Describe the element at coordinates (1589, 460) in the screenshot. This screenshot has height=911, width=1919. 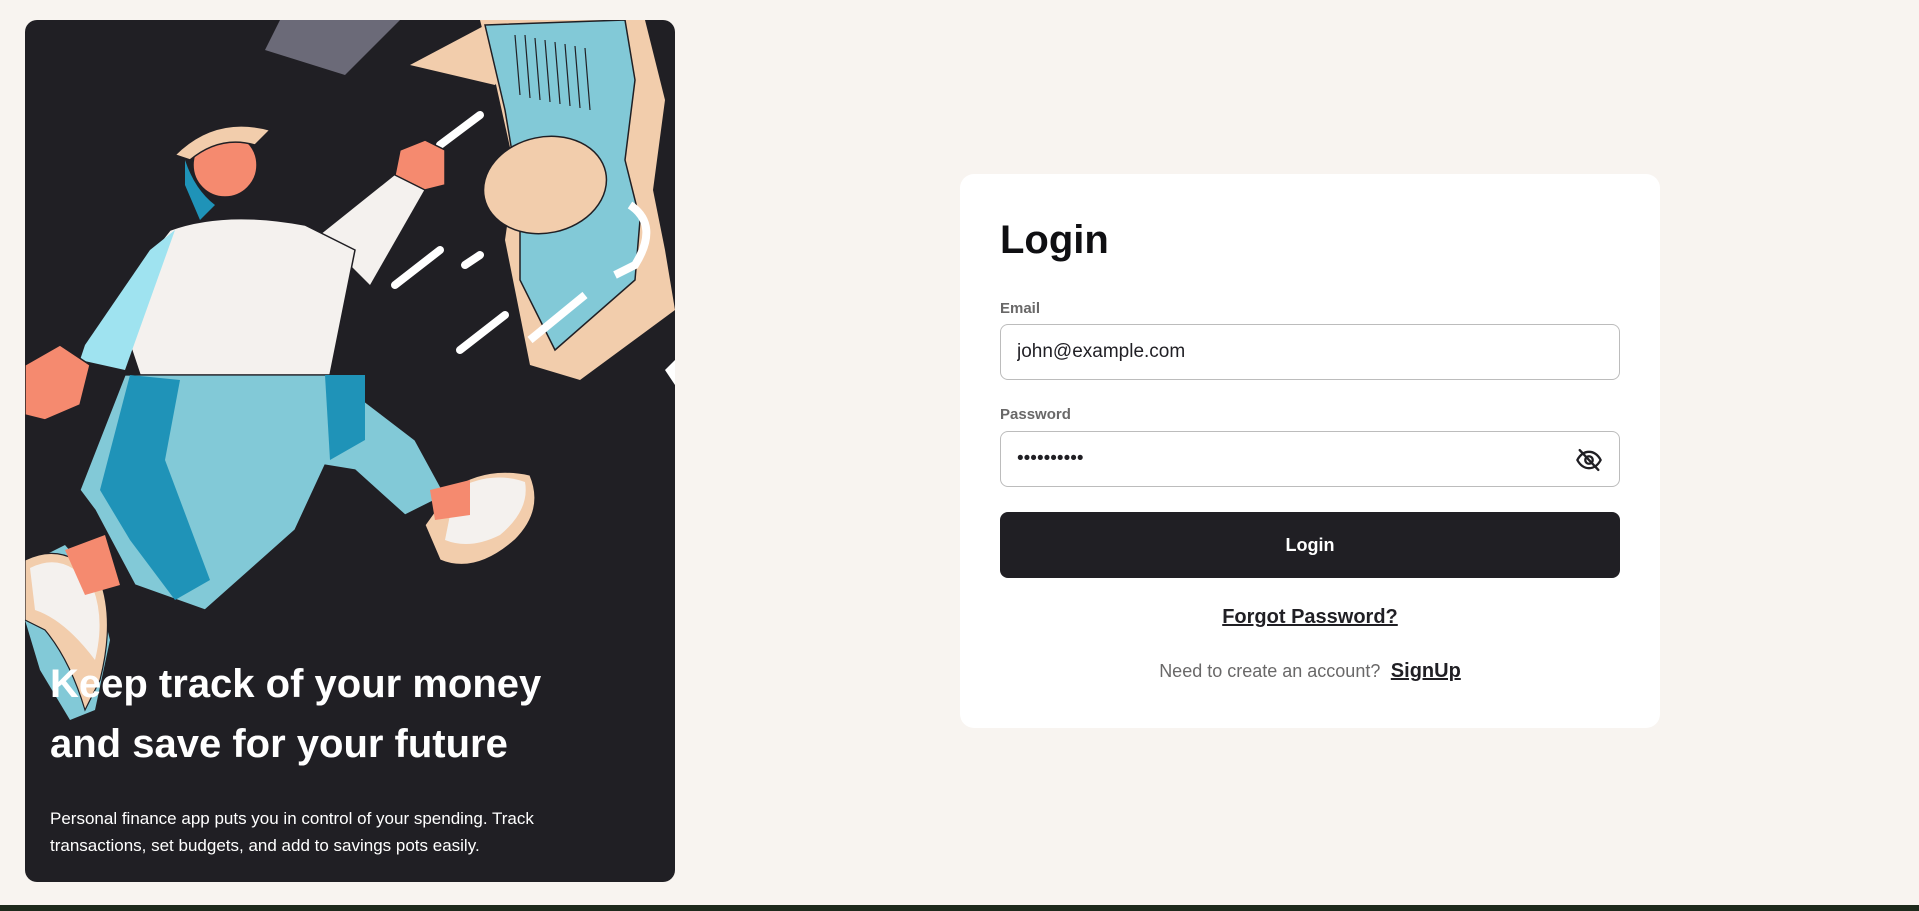
I see `eye-slash-icon` at that location.